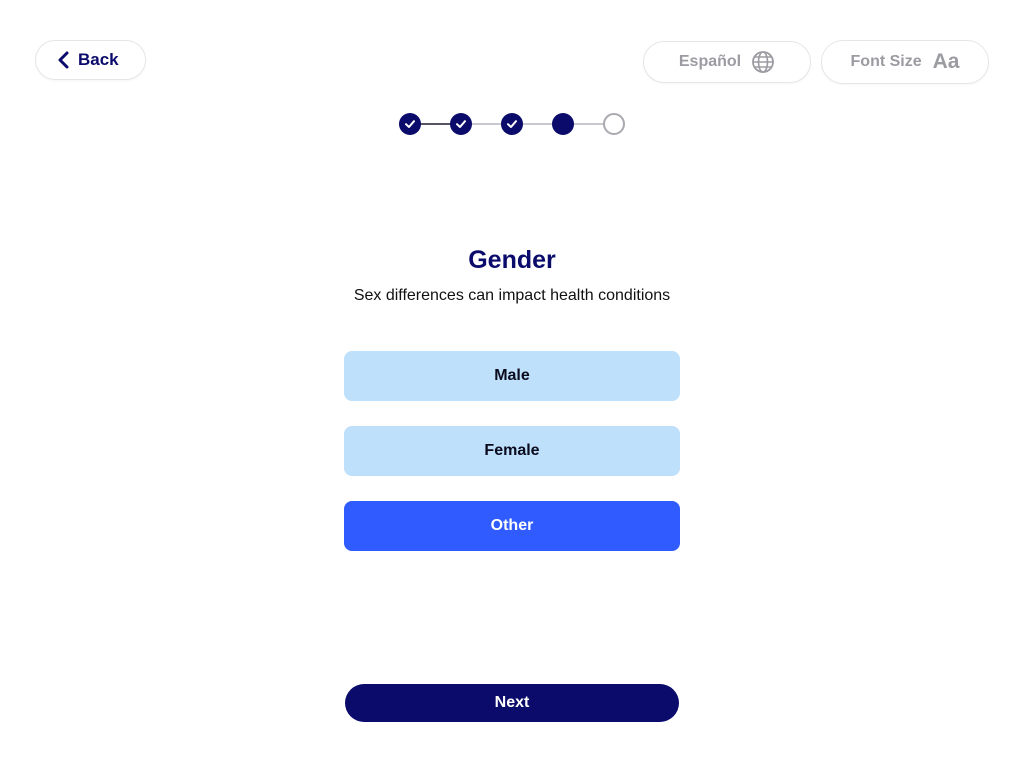  I want to click on option-female-button: Female, so click(512, 451).